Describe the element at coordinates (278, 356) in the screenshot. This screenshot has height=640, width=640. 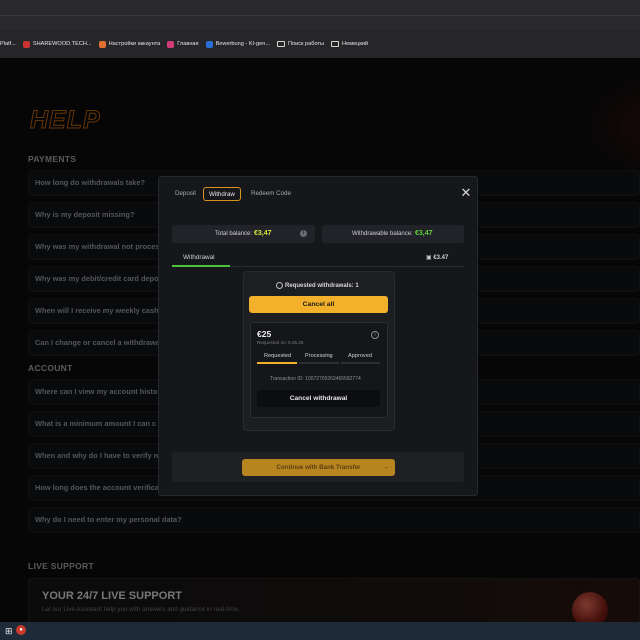
I see `step-requested: Requested` at that location.